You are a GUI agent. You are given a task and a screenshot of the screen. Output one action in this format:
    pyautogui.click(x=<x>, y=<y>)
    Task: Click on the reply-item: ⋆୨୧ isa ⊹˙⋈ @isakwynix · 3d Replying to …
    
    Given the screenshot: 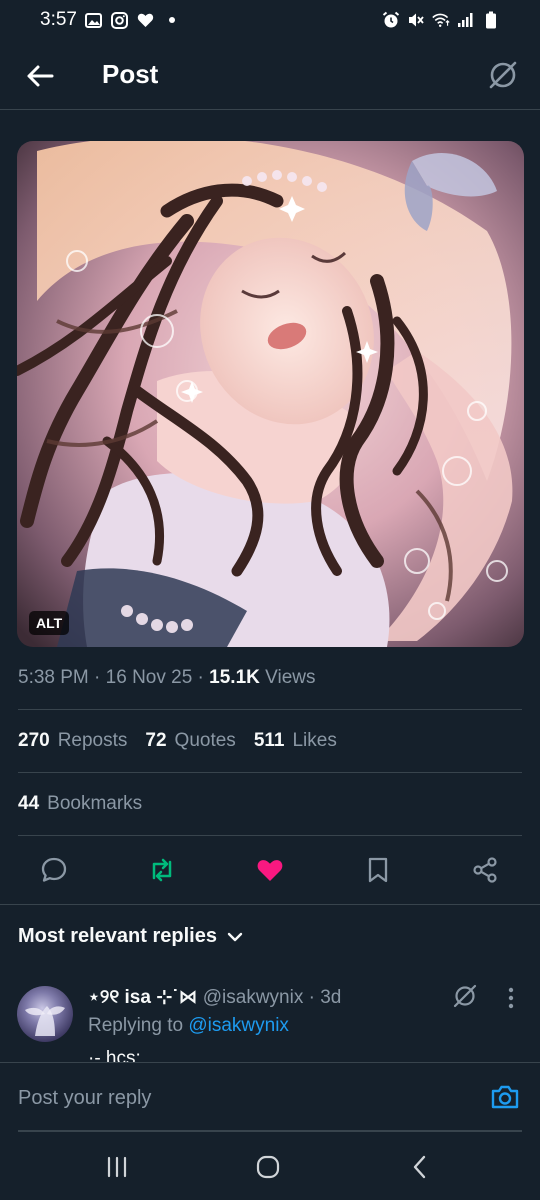 What is the action you would take?
    pyautogui.click(x=270, y=1021)
    